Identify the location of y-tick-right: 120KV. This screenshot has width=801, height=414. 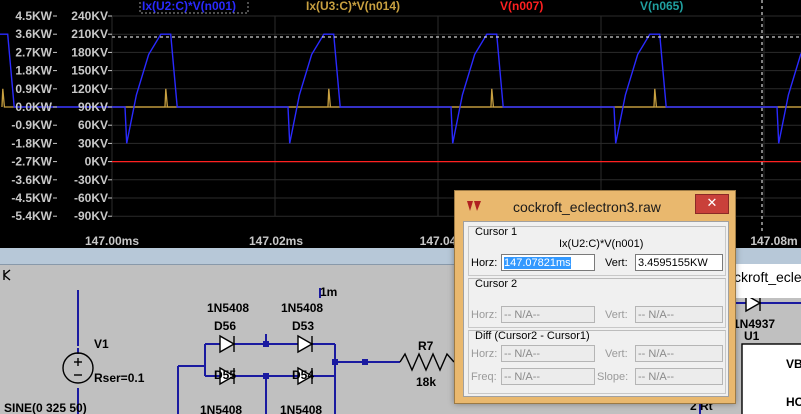
(89, 89).